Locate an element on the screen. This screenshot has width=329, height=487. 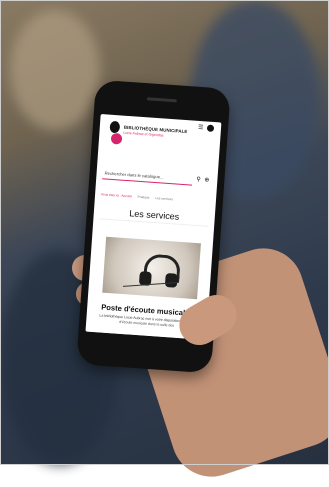
list-icon: ☰ is located at coordinates (201, 128).